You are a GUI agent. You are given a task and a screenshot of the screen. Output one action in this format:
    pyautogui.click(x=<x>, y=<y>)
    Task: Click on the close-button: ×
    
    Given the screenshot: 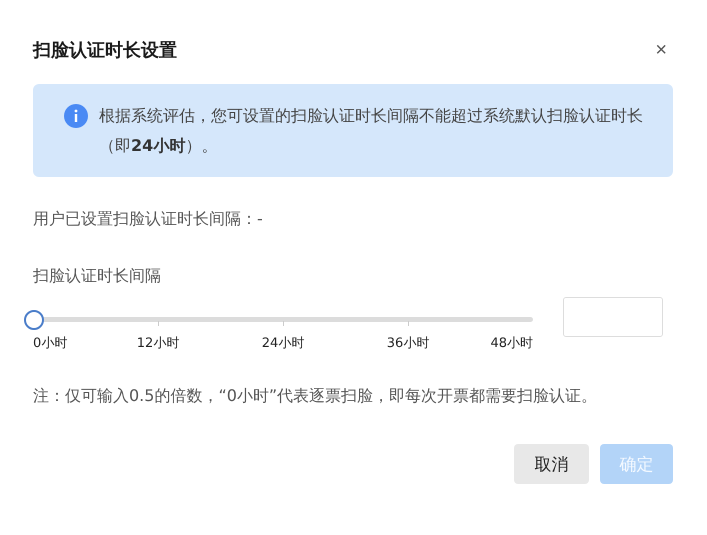 What is the action you would take?
    pyautogui.click(x=661, y=50)
    